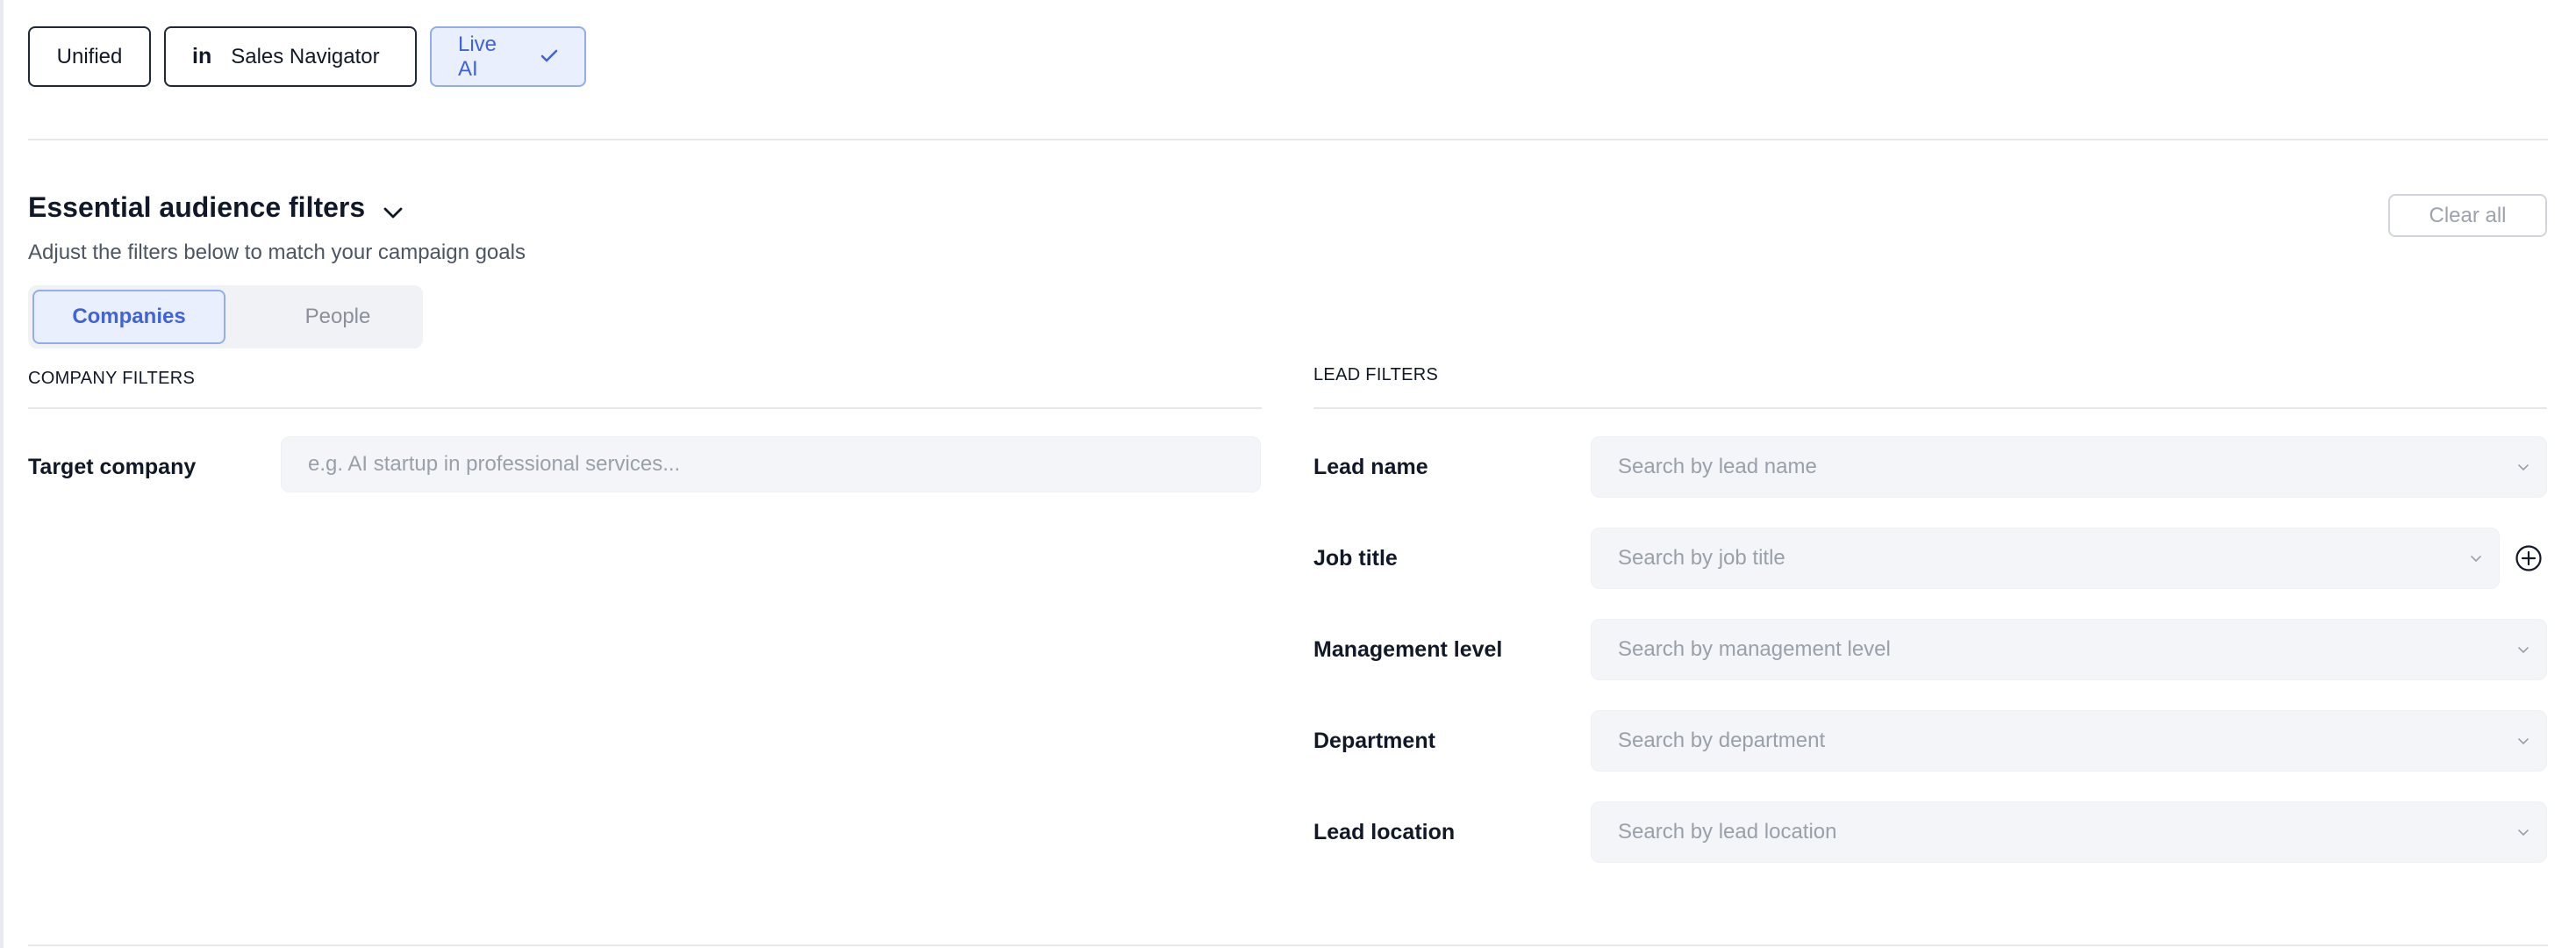  Describe the element at coordinates (1930, 408) in the screenshot. I see `lead-filters-divider` at that location.